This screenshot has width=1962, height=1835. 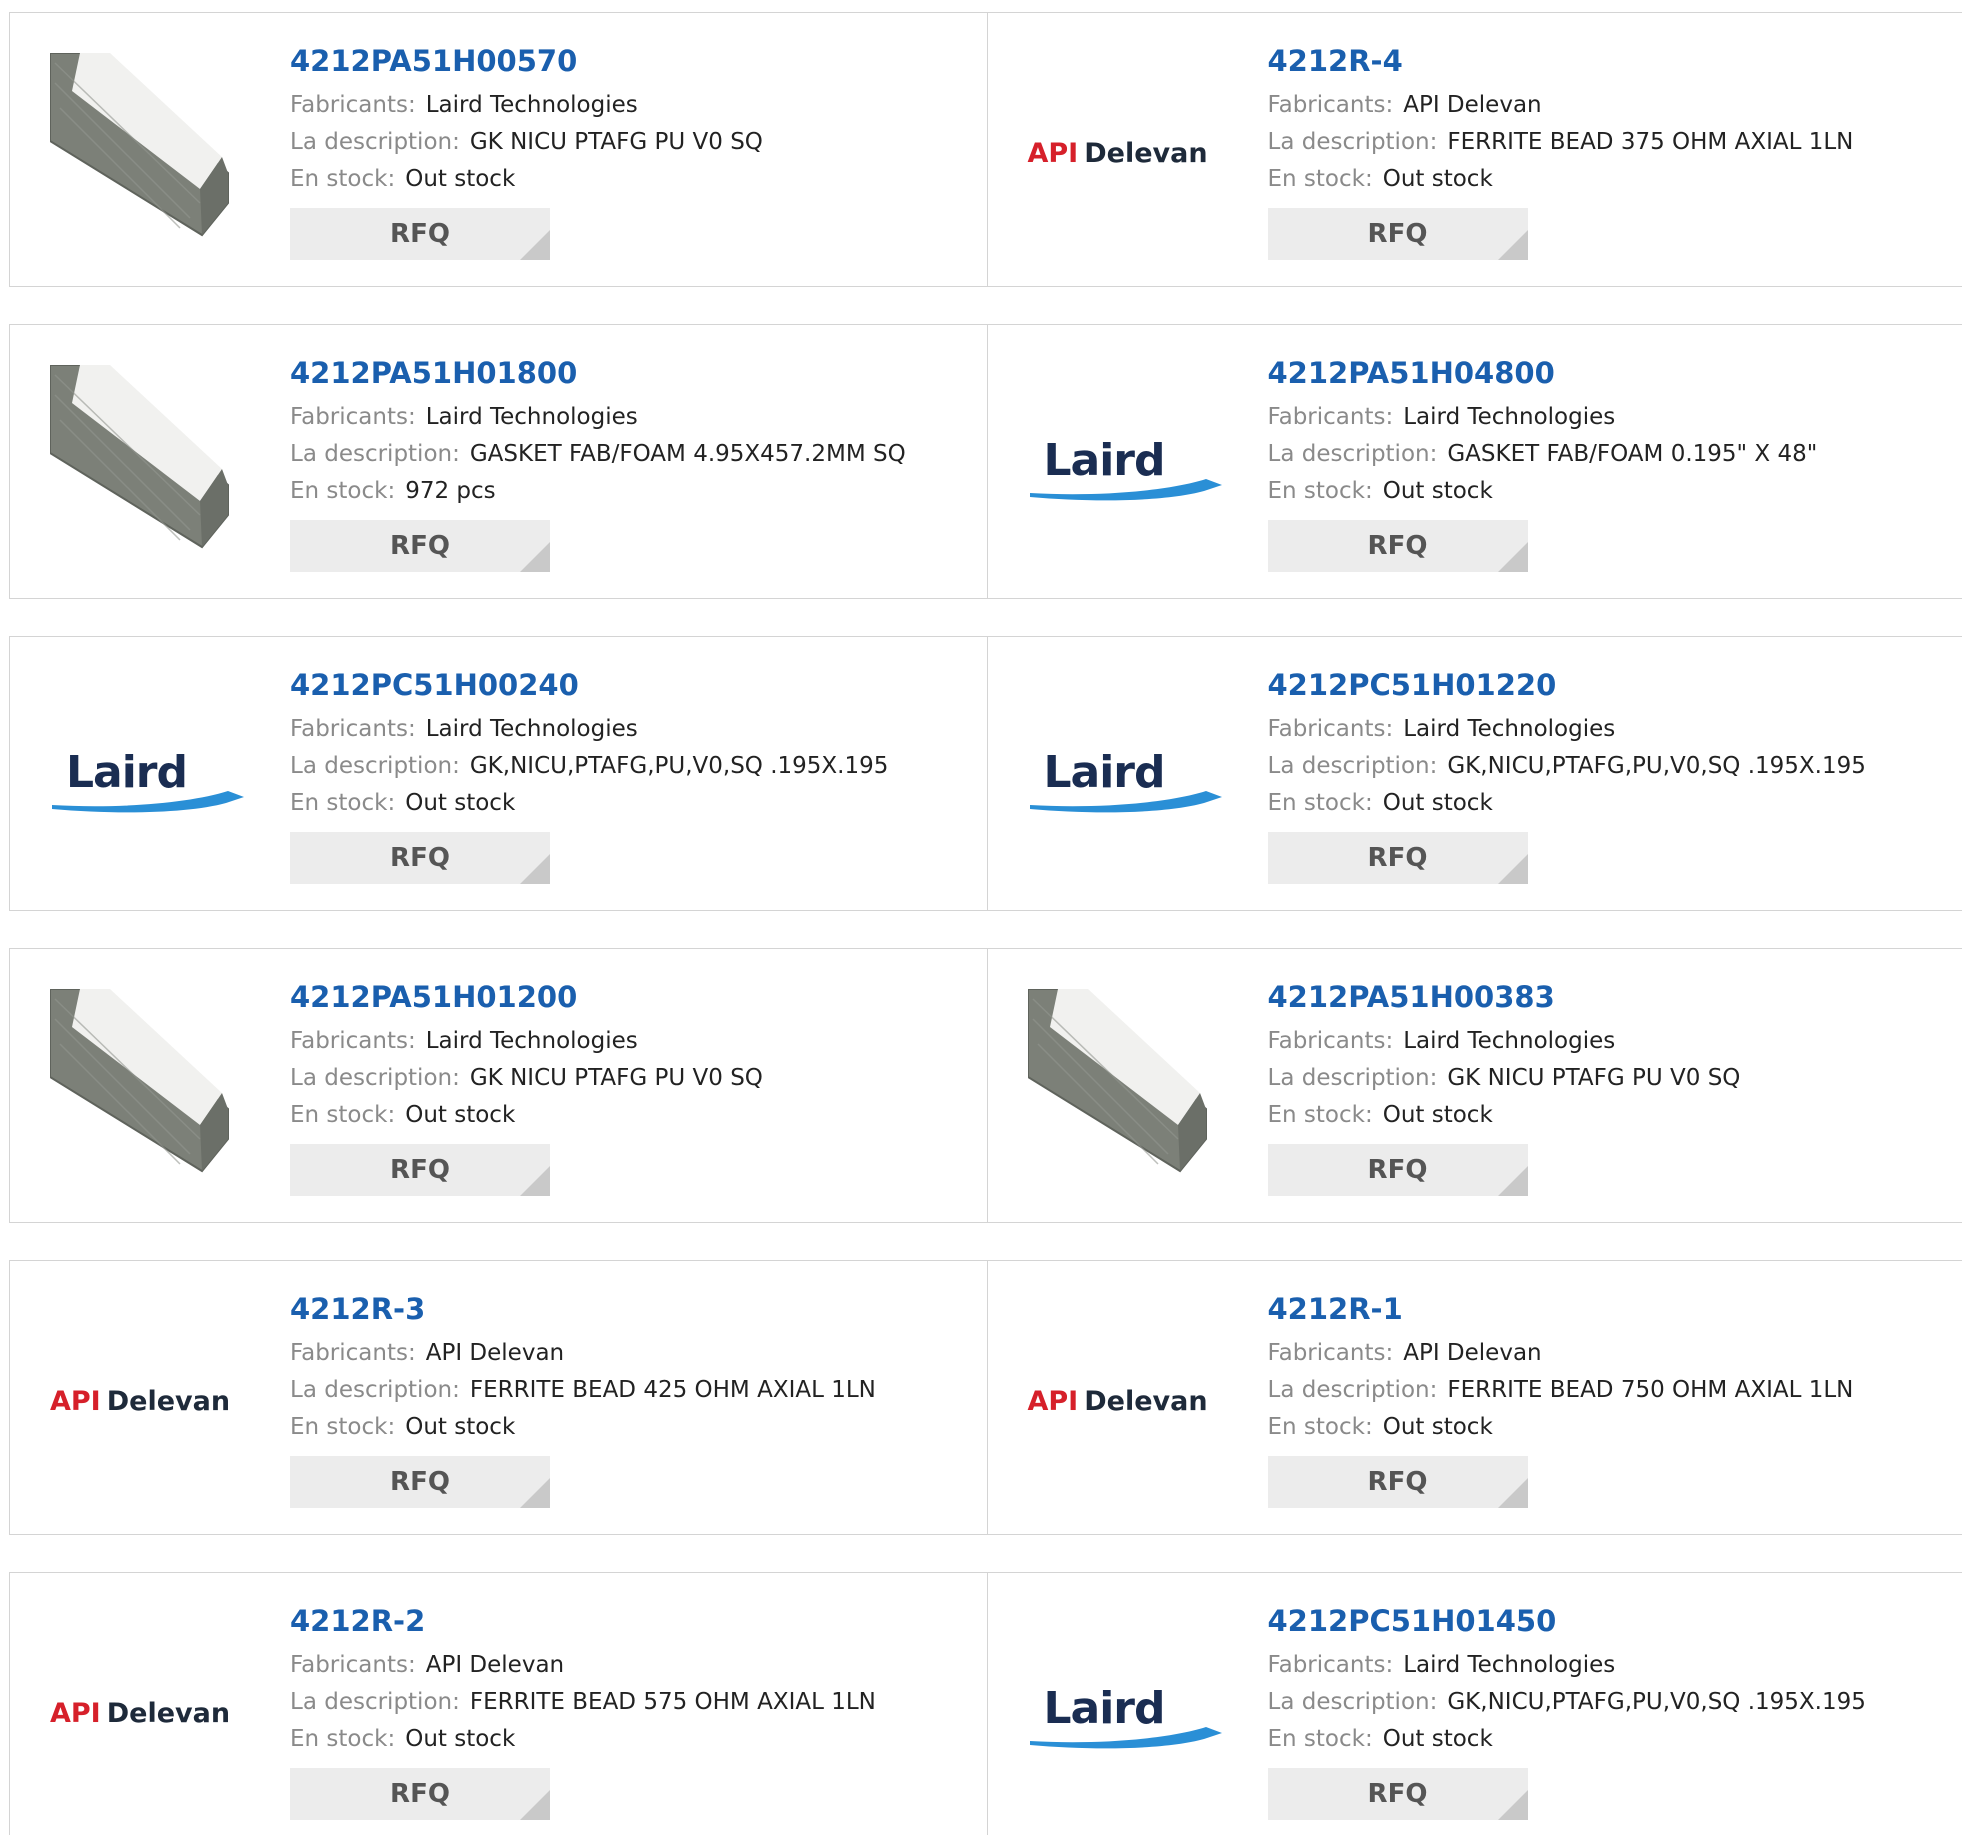 I want to click on description-value: GASKET FAB/FOAM 4.95X457.2MM SQ, so click(x=687, y=454).